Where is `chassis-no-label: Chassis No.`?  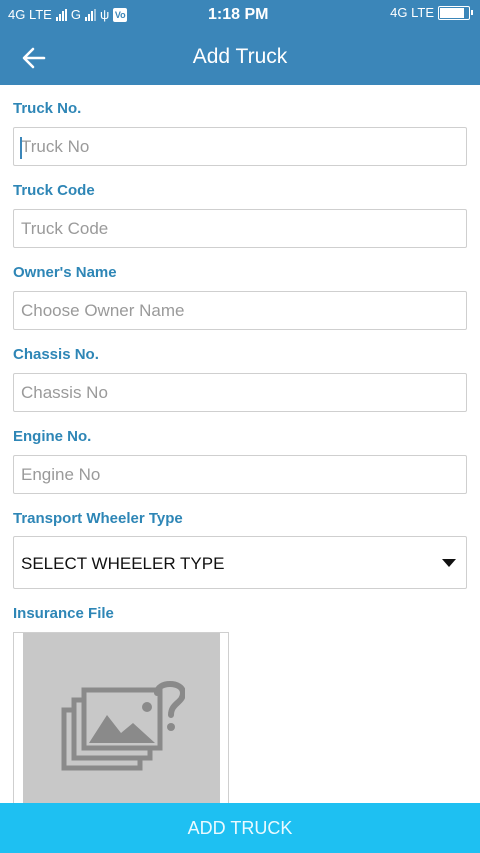
chassis-no-label: Chassis No. is located at coordinates (56, 354).